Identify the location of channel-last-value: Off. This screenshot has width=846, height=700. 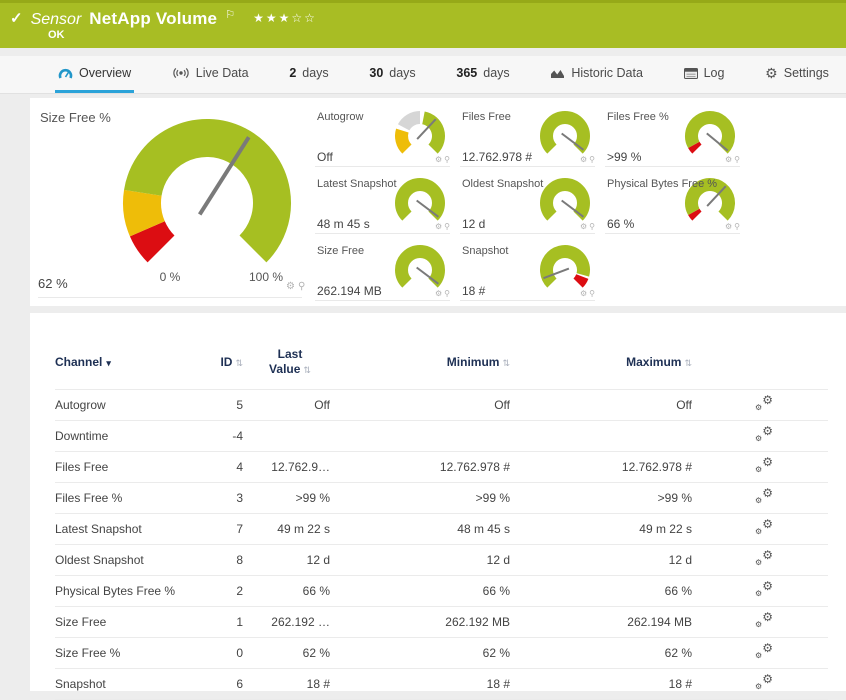
(322, 405).